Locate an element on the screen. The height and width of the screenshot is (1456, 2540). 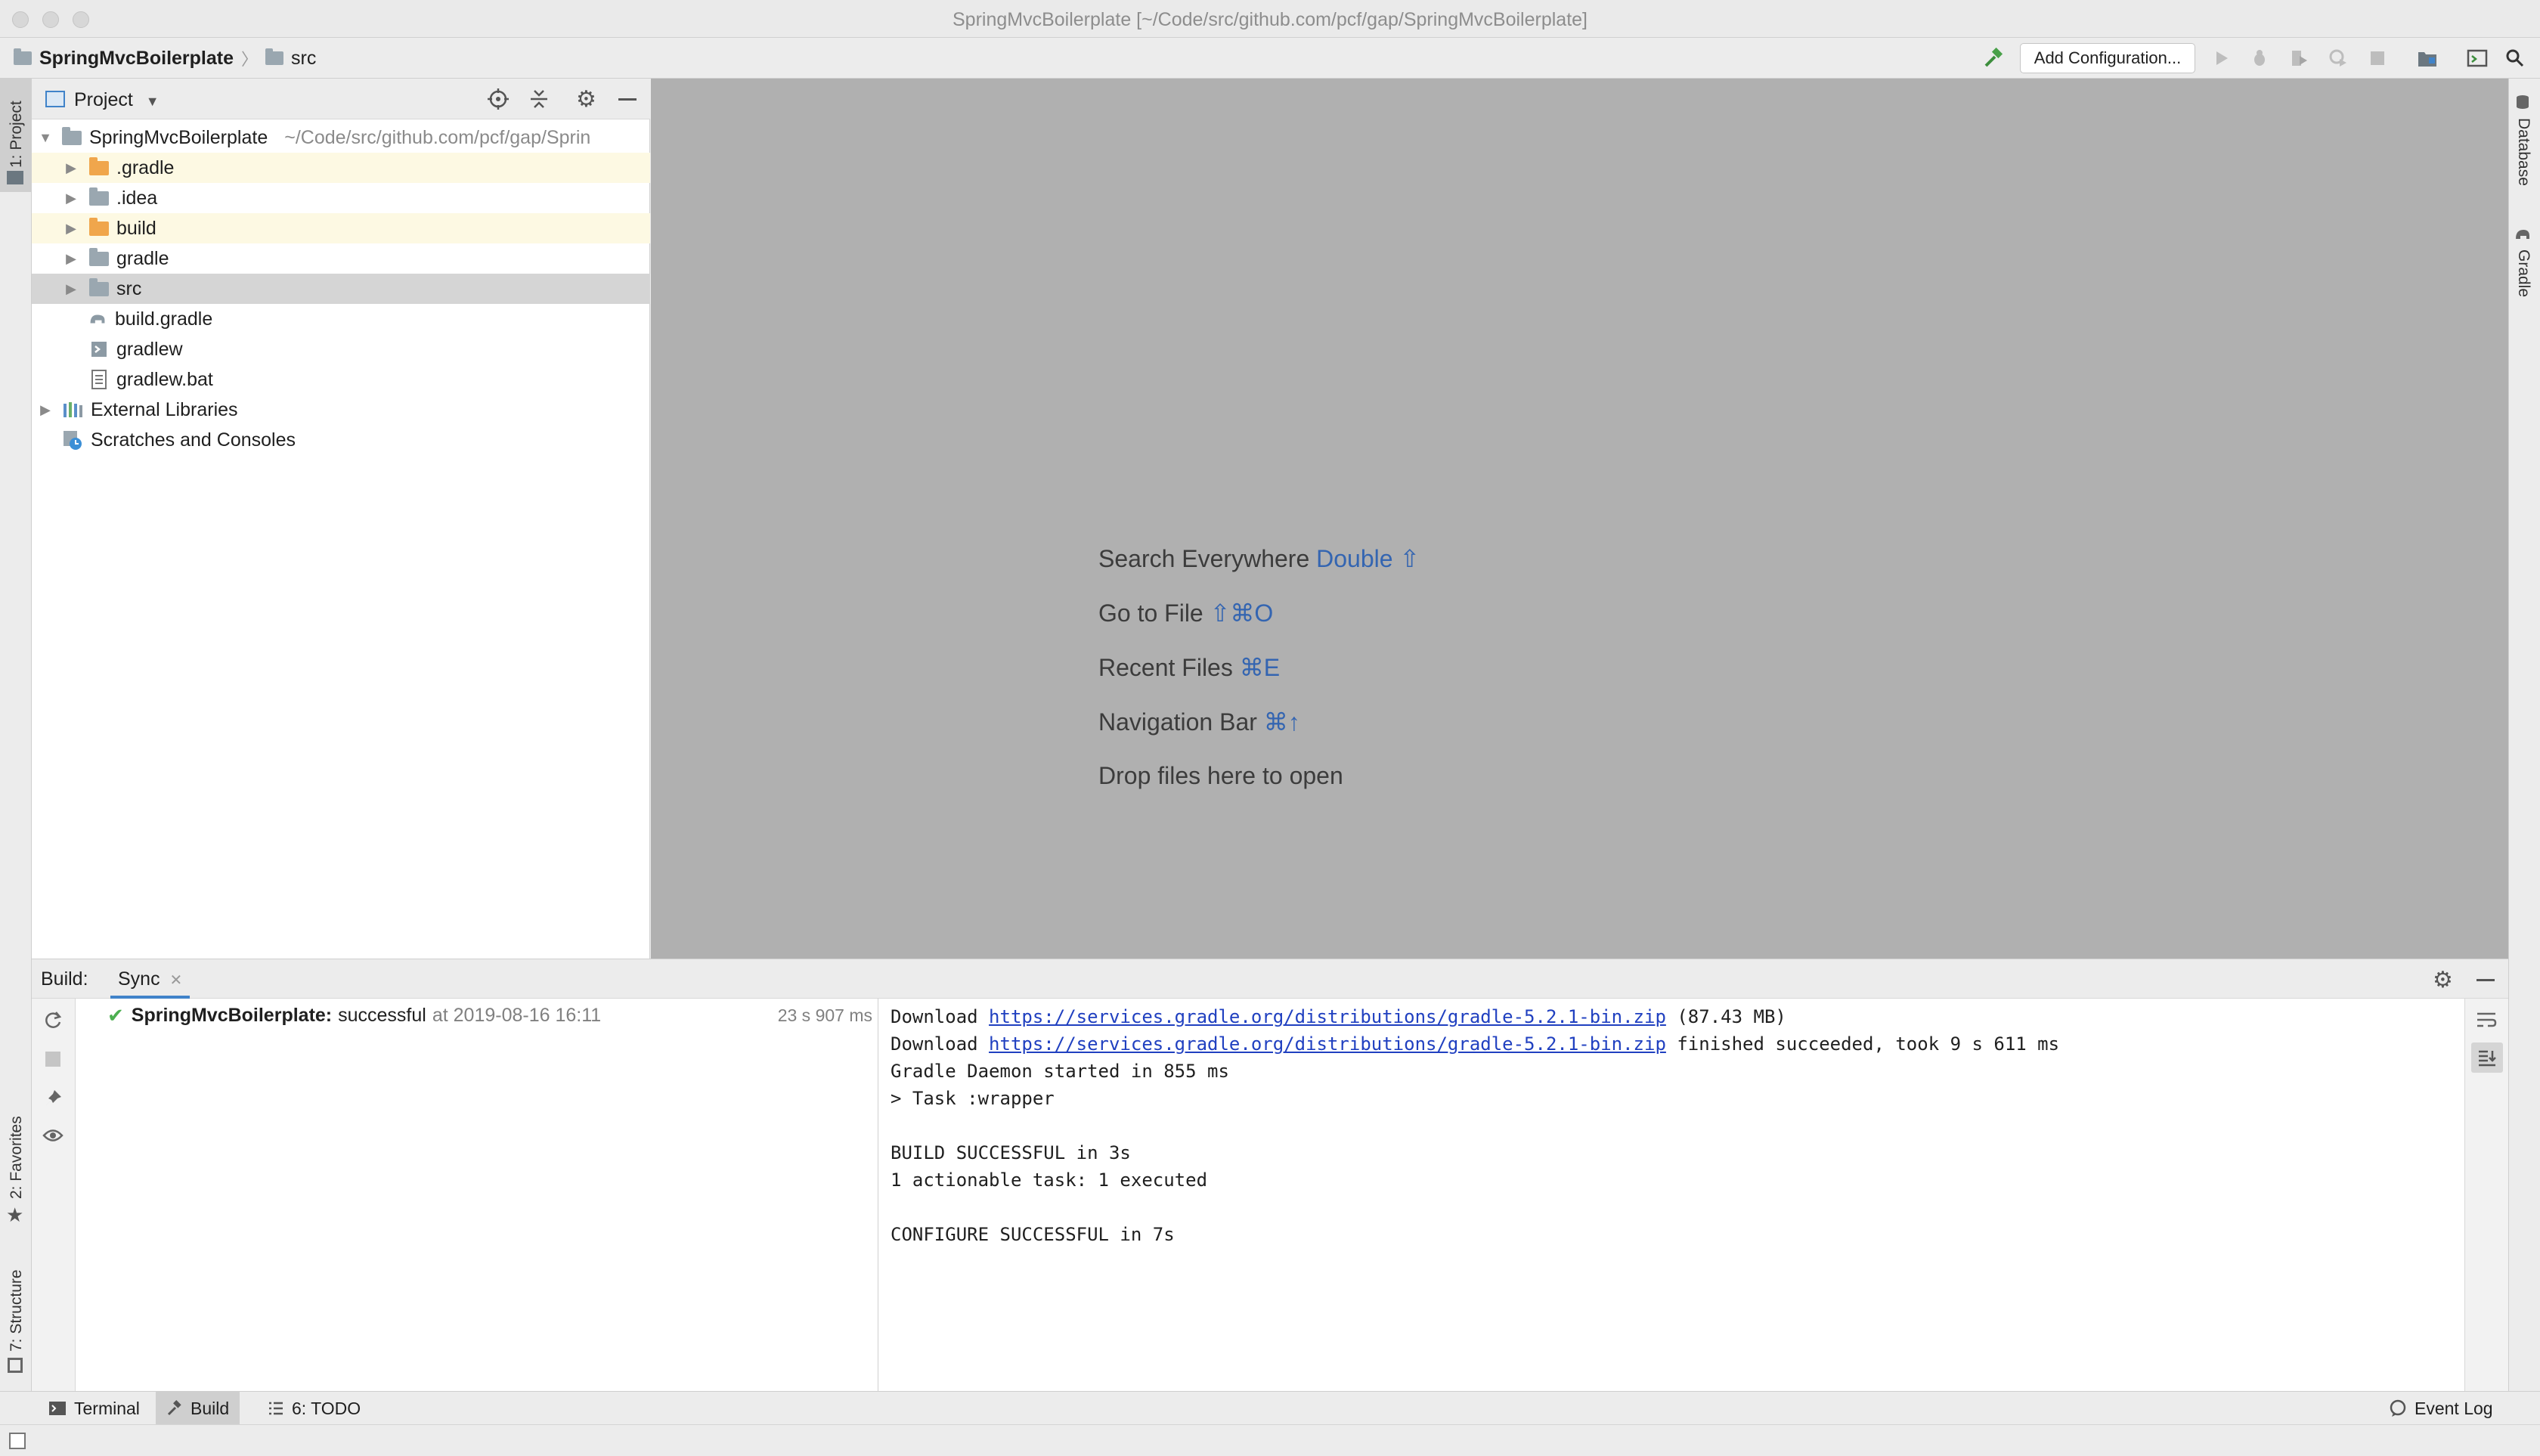
locate-icon is located at coordinates (498, 99).